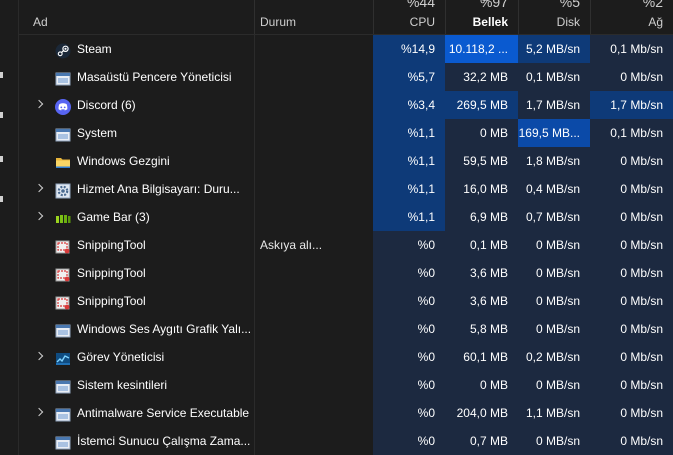 Image resolution: width=673 pixels, height=455 pixels. I want to click on column-label-status: Durum, so click(278, 22).